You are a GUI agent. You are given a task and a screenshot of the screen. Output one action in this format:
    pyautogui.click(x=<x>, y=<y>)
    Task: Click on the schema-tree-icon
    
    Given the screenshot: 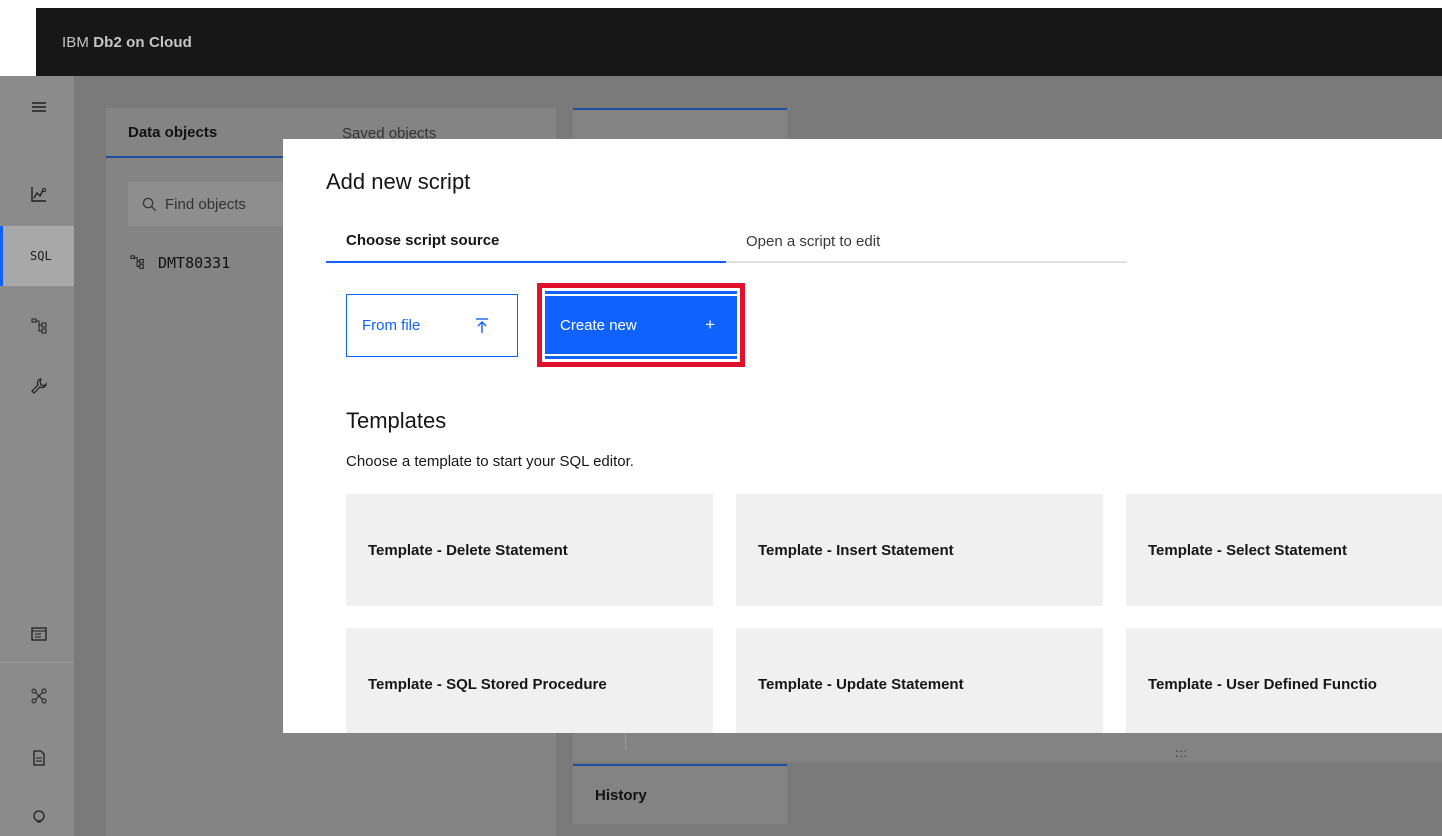 What is the action you would take?
    pyautogui.click(x=37, y=326)
    